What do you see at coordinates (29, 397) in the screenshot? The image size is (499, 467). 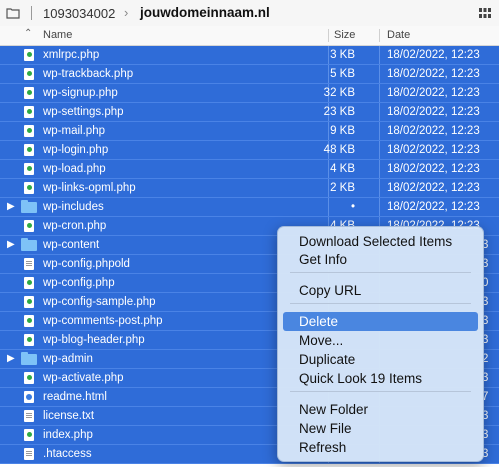 I see `html-file-icon` at bounding box center [29, 397].